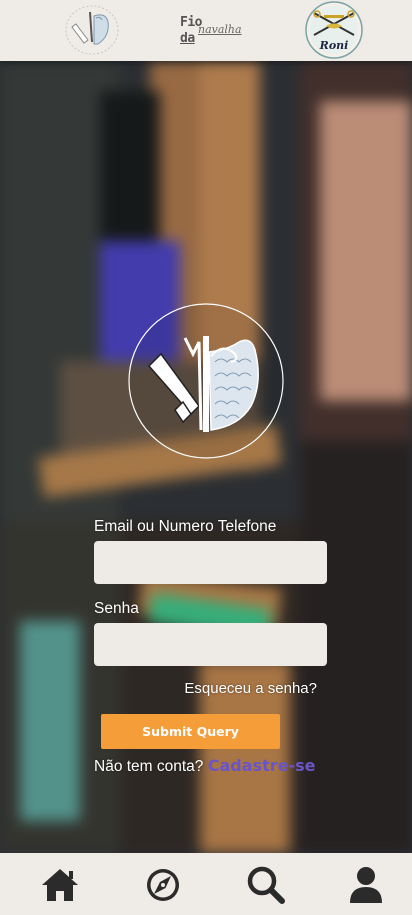 Image resolution: width=412 pixels, height=915 pixels. What do you see at coordinates (187, 38) in the screenshot?
I see `brand-word-da: da` at bounding box center [187, 38].